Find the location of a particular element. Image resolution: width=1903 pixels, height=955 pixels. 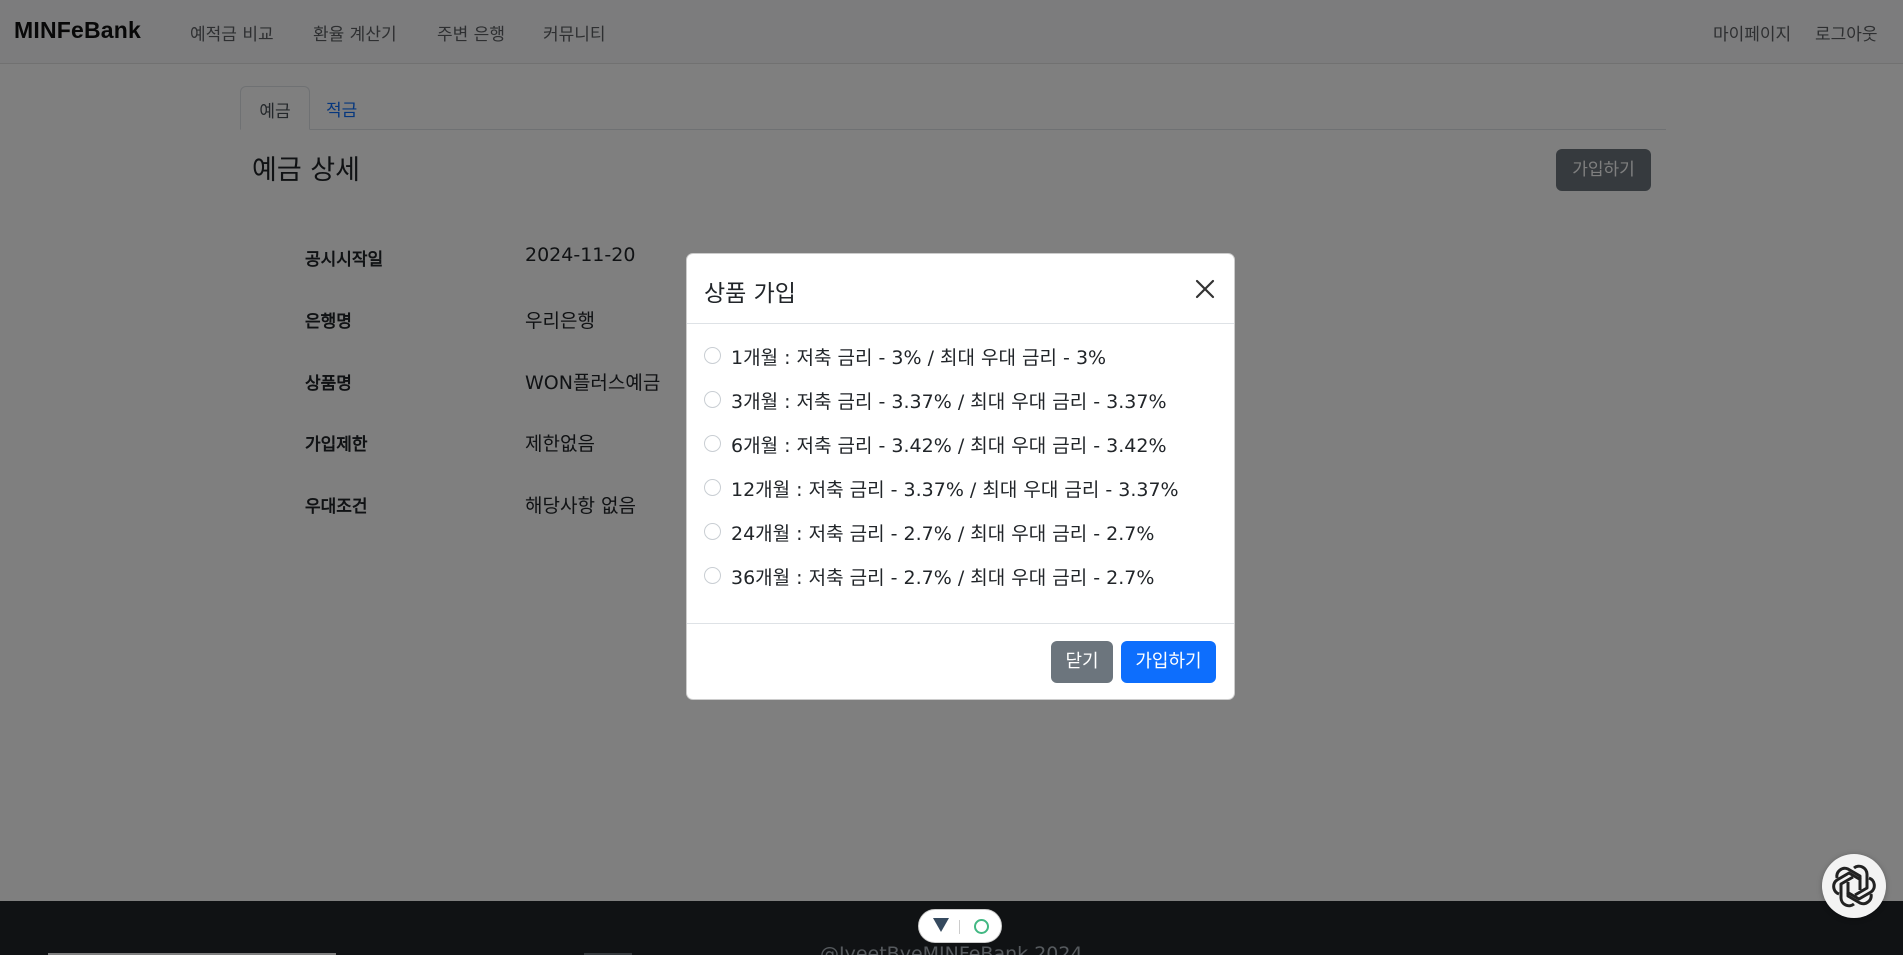

vue-devtools-toggle is located at coordinates (960, 926).